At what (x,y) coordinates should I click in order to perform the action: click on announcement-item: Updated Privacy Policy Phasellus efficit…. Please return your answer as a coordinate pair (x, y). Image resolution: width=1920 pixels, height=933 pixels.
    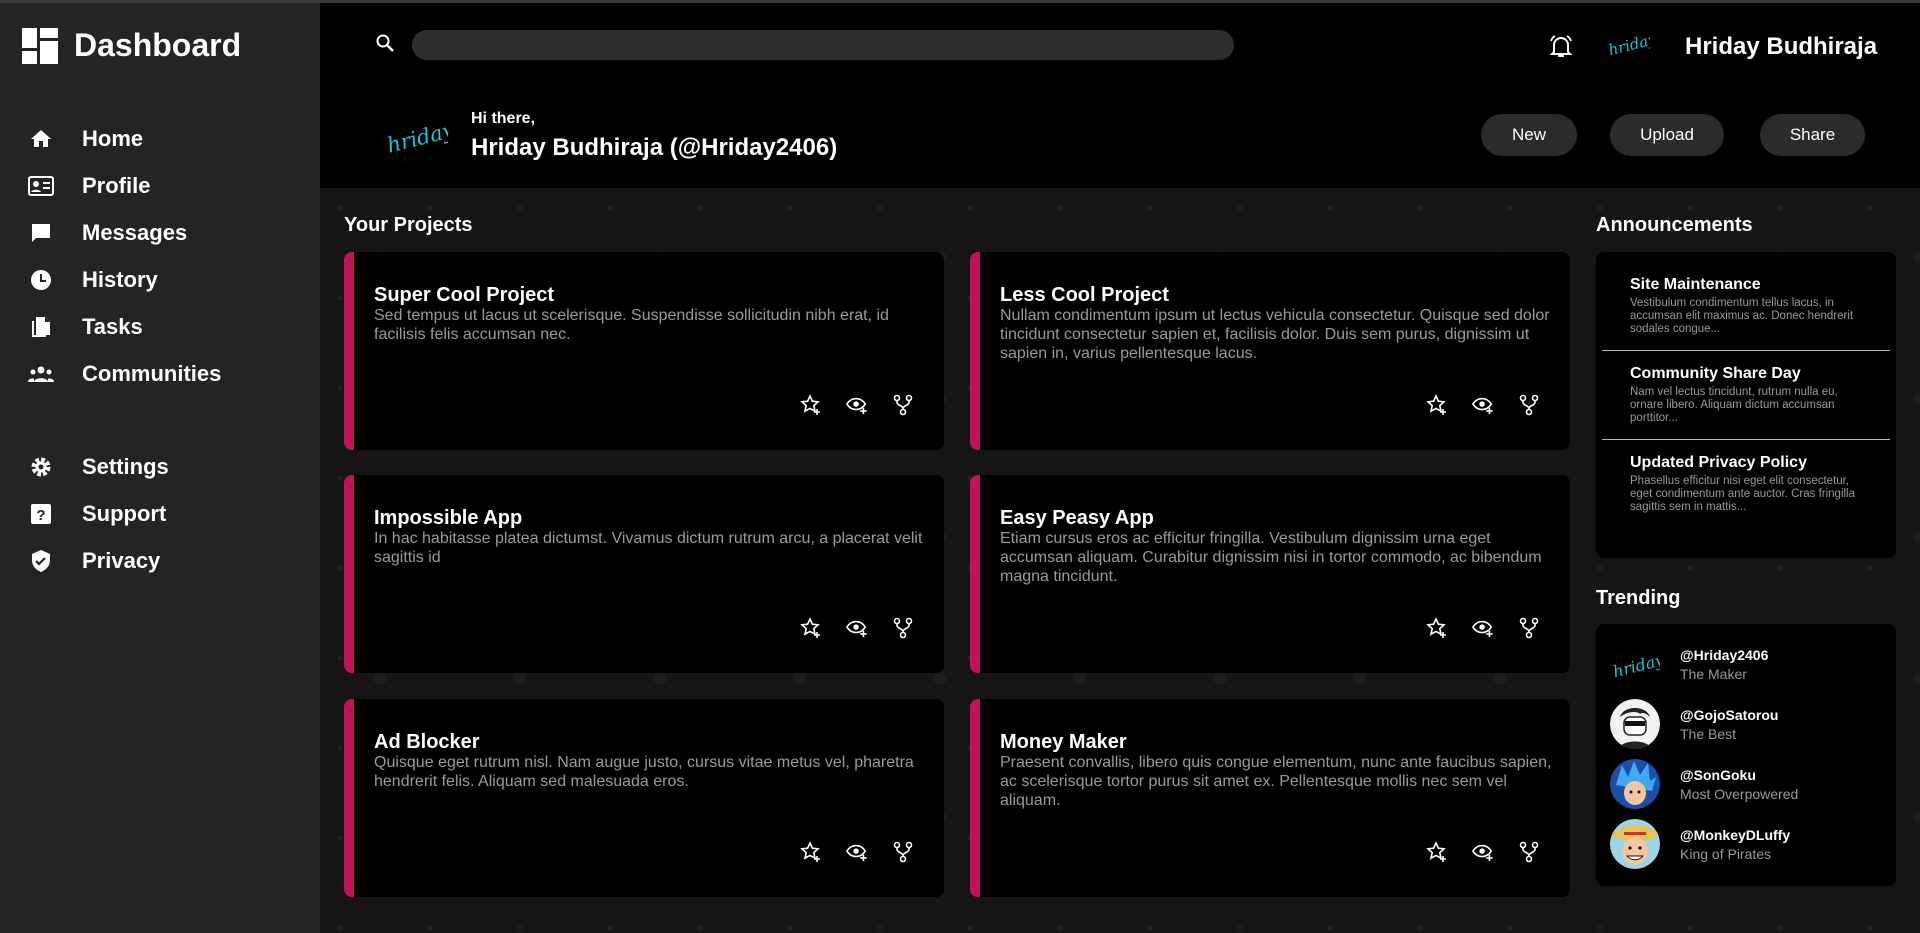
    Looking at the image, I should click on (1746, 484).